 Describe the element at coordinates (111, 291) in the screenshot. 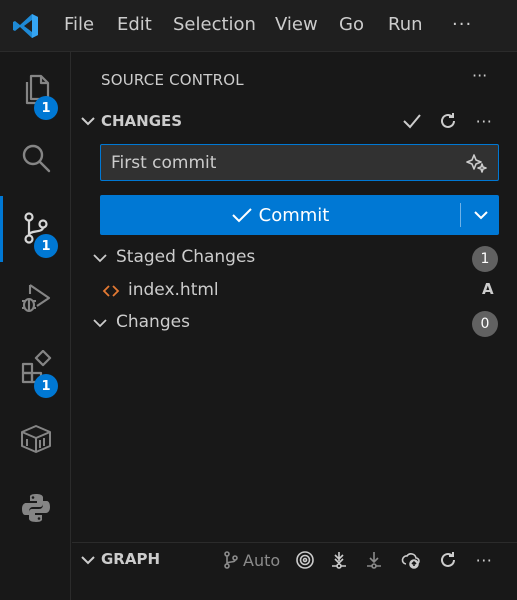

I see `html-file-icon` at that location.